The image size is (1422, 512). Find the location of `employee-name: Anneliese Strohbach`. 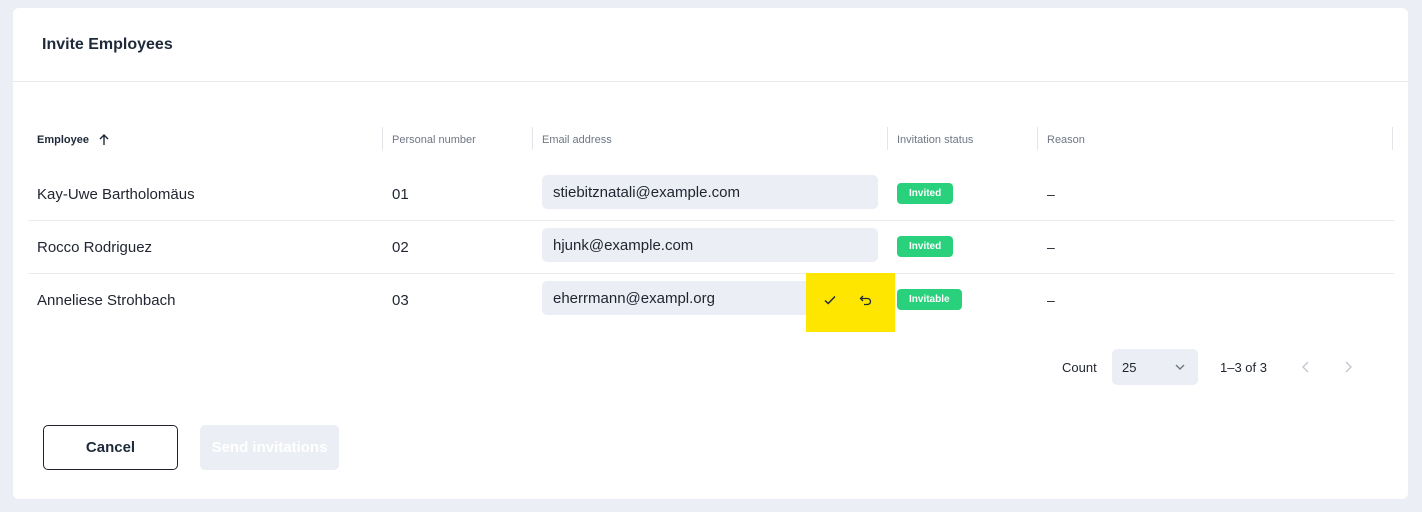

employee-name: Anneliese Strohbach is located at coordinates (106, 300).